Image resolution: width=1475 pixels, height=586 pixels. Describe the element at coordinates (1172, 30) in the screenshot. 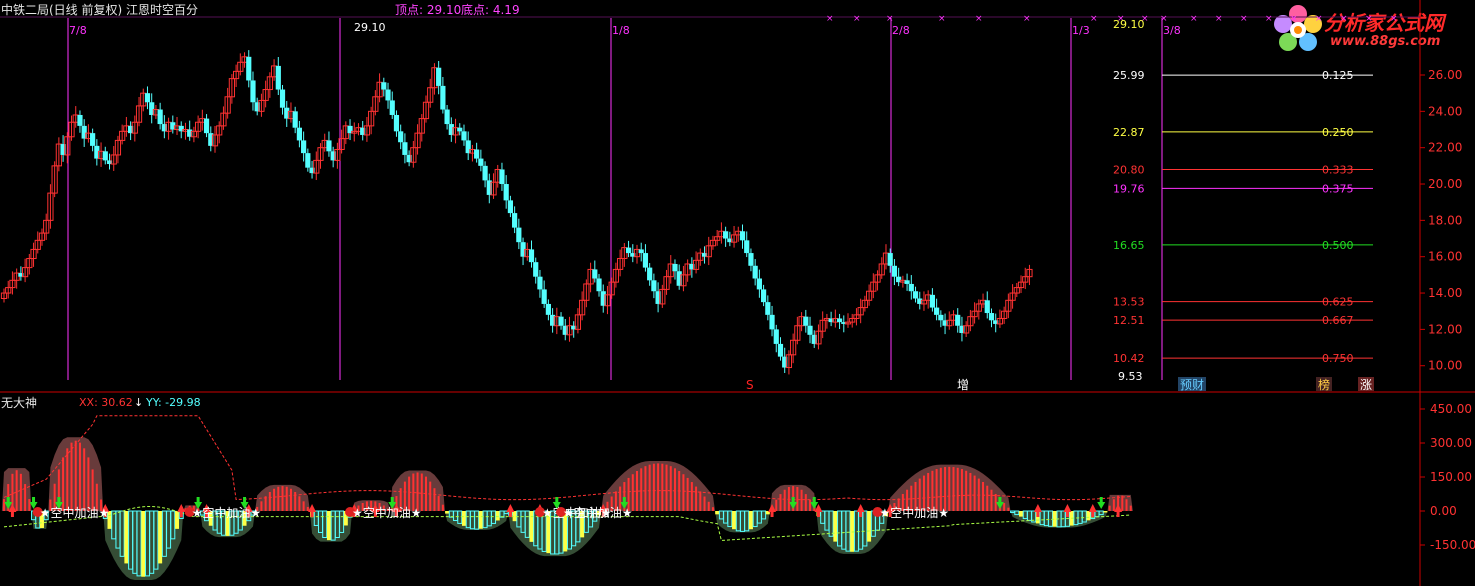

I see `time-line-label: 3/8` at that location.